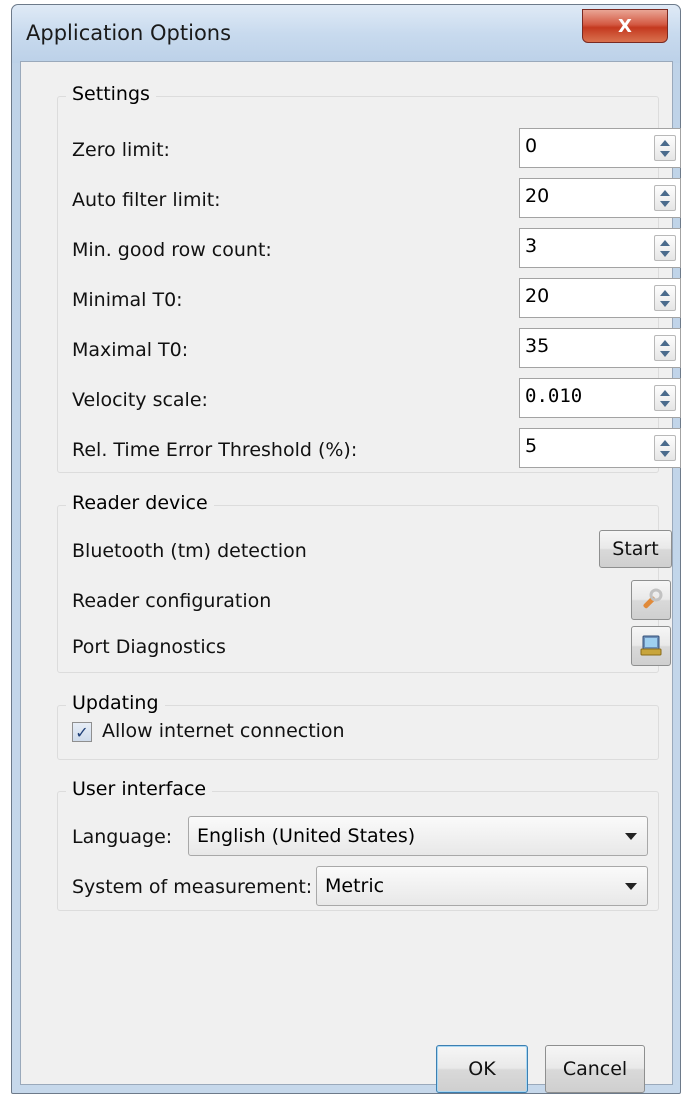 This screenshot has width=683, height=1097. I want to click on close-icon: X, so click(625, 26).